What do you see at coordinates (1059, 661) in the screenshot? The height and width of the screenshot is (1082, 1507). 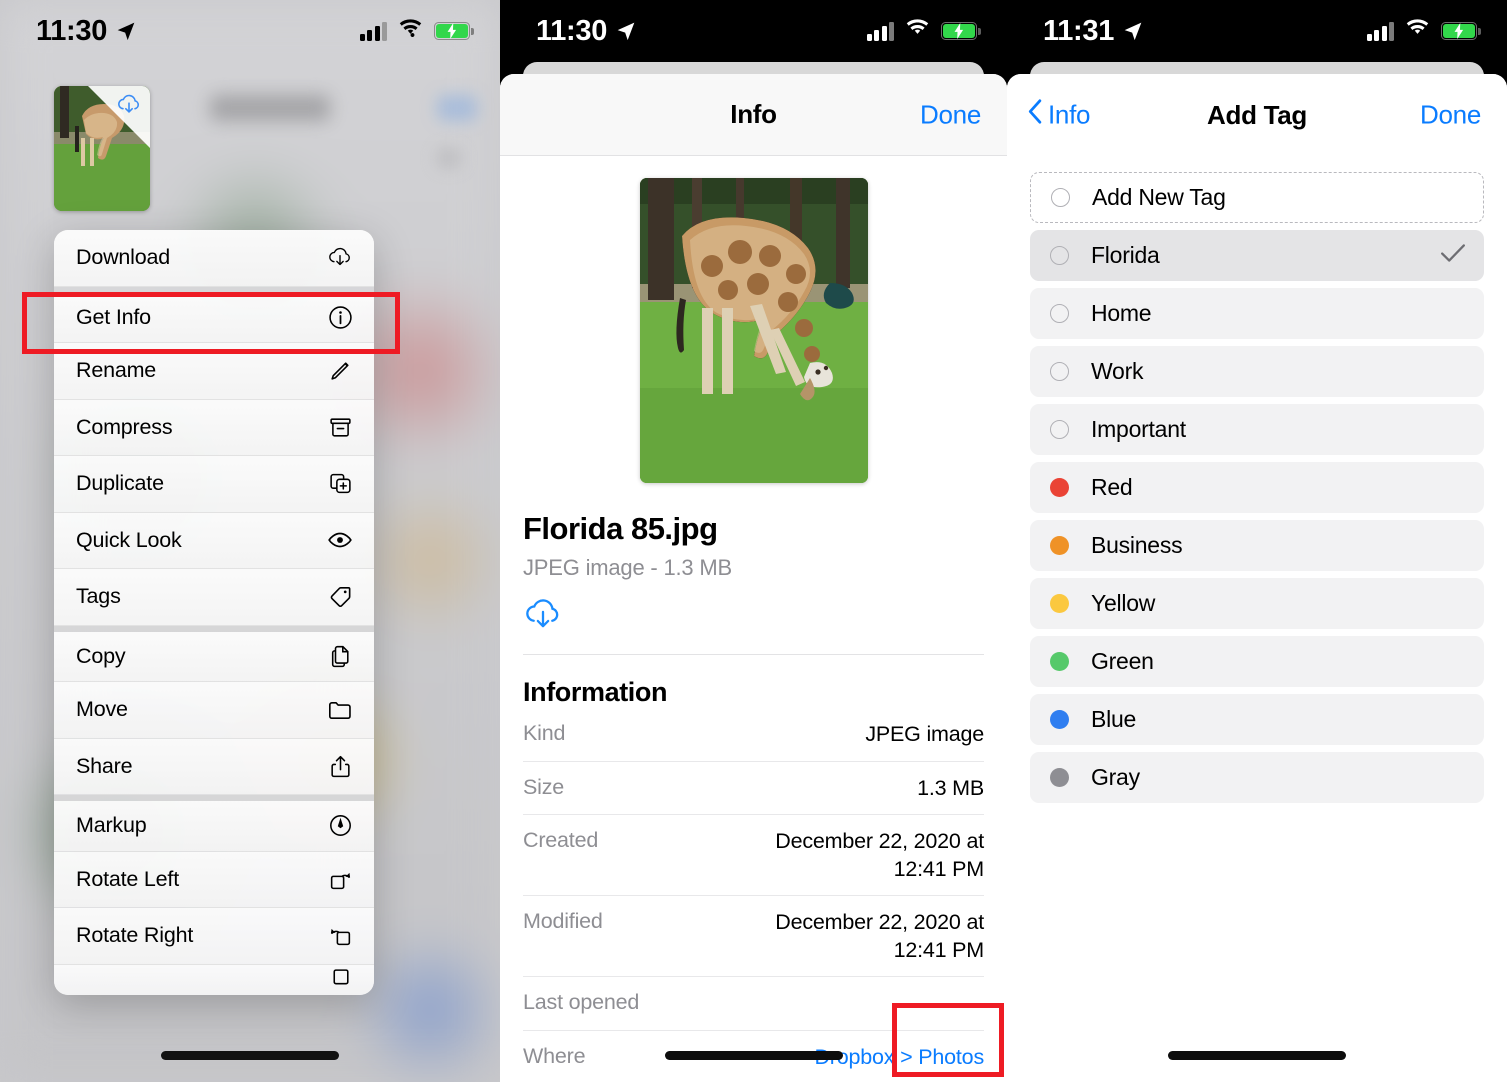 I see `tag-color-dot-green` at bounding box center [1059, 661].